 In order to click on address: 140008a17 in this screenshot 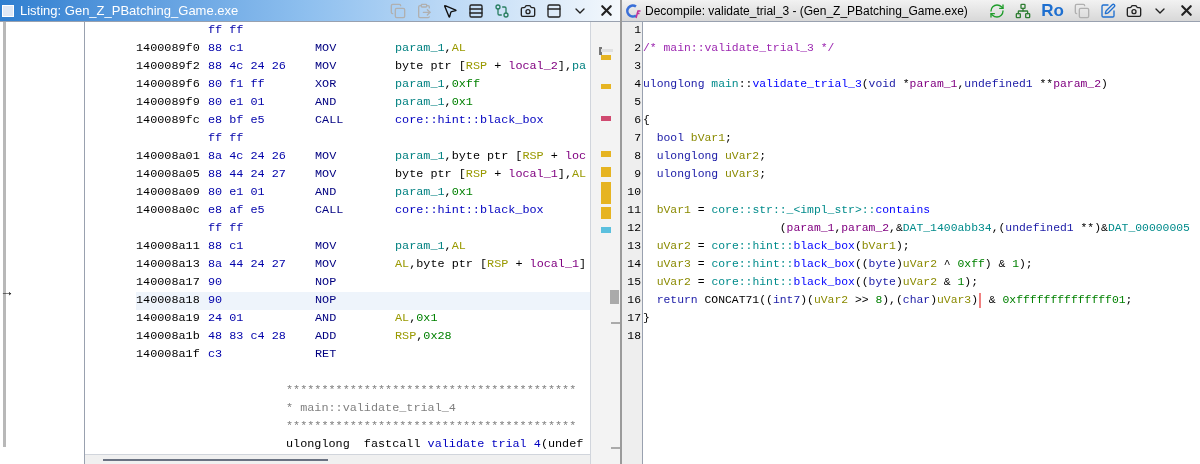, I will do `click(168, 283)`.